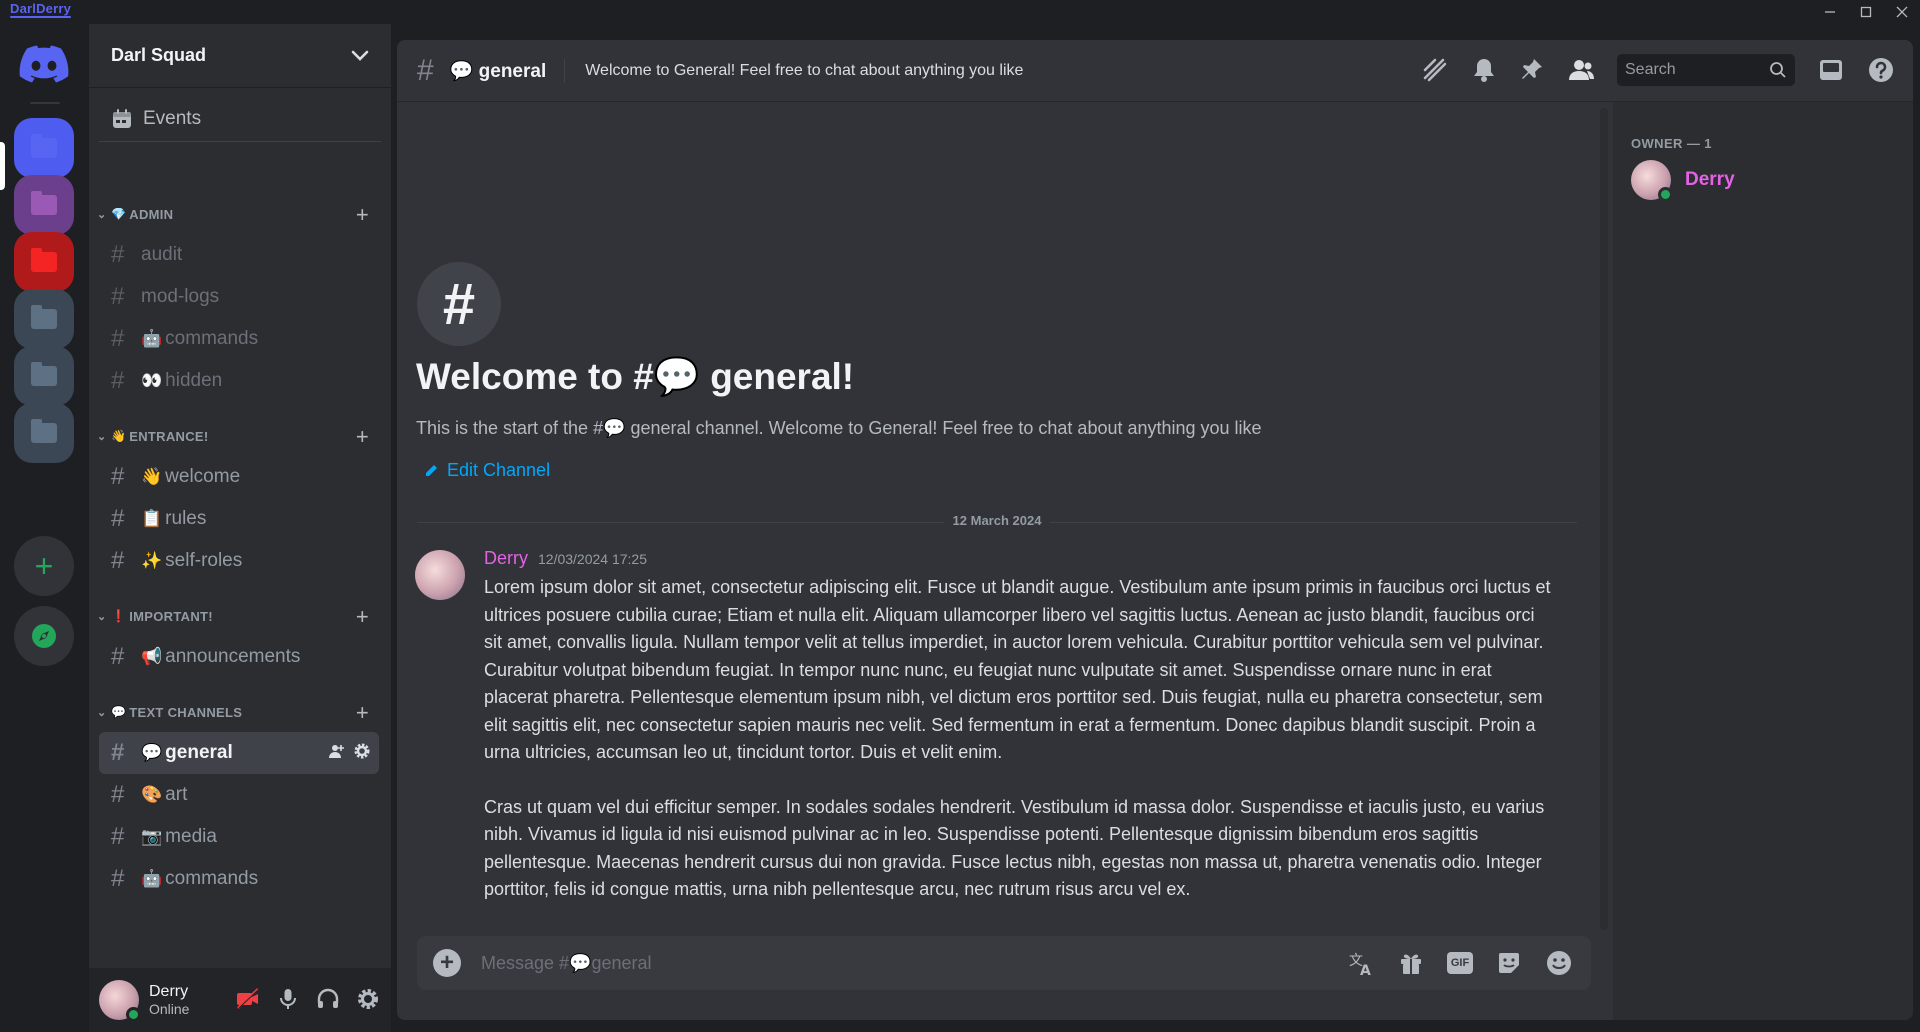 The width and height of the screenshot is (1920, 1032). Describe the element at coordinates (240, 56) in the screenshot. I see `server-header: Darl Squad` at that location.